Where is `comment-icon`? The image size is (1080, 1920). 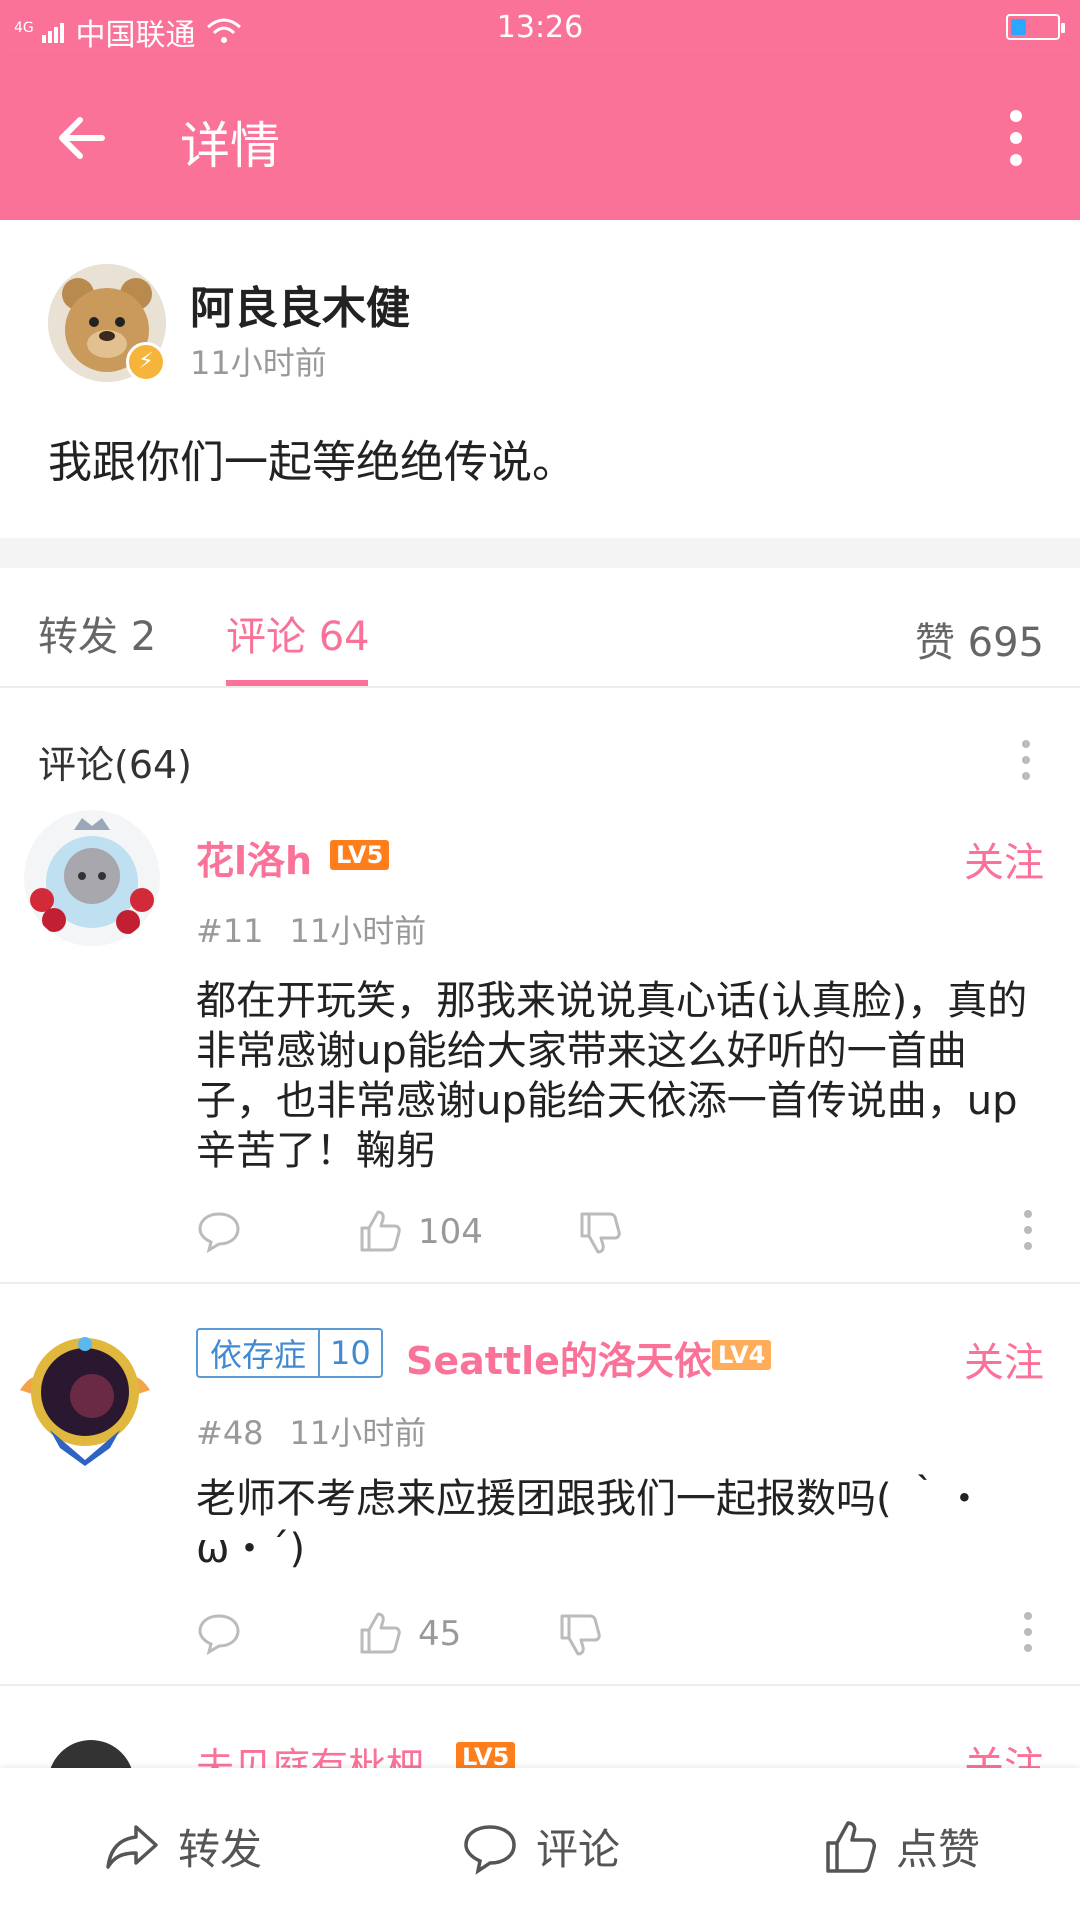
comment-icon is located at coordinates (490, 1849).